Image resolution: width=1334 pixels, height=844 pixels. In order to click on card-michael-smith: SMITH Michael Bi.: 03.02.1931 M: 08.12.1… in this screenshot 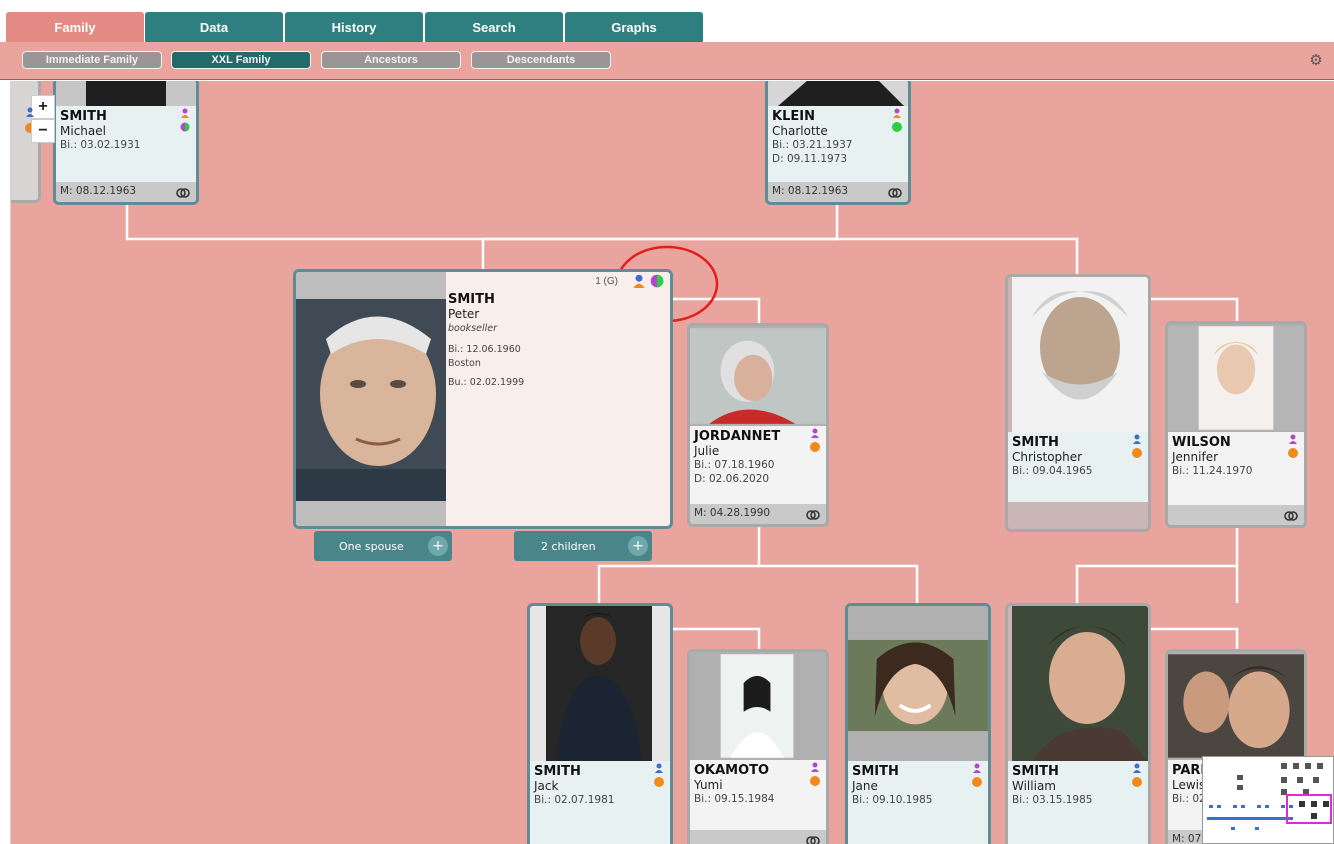, I will do `click(126, 143)`.